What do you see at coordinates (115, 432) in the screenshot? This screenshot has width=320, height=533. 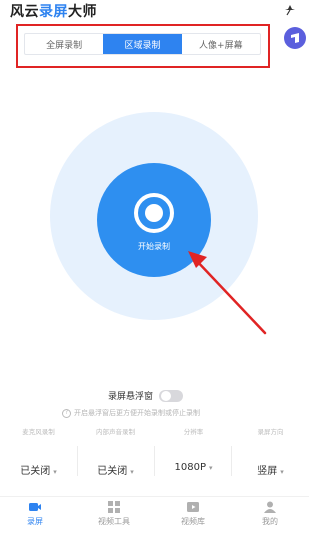 I see `setting-label: 内部声音录制` at bounding box center [115, 432].